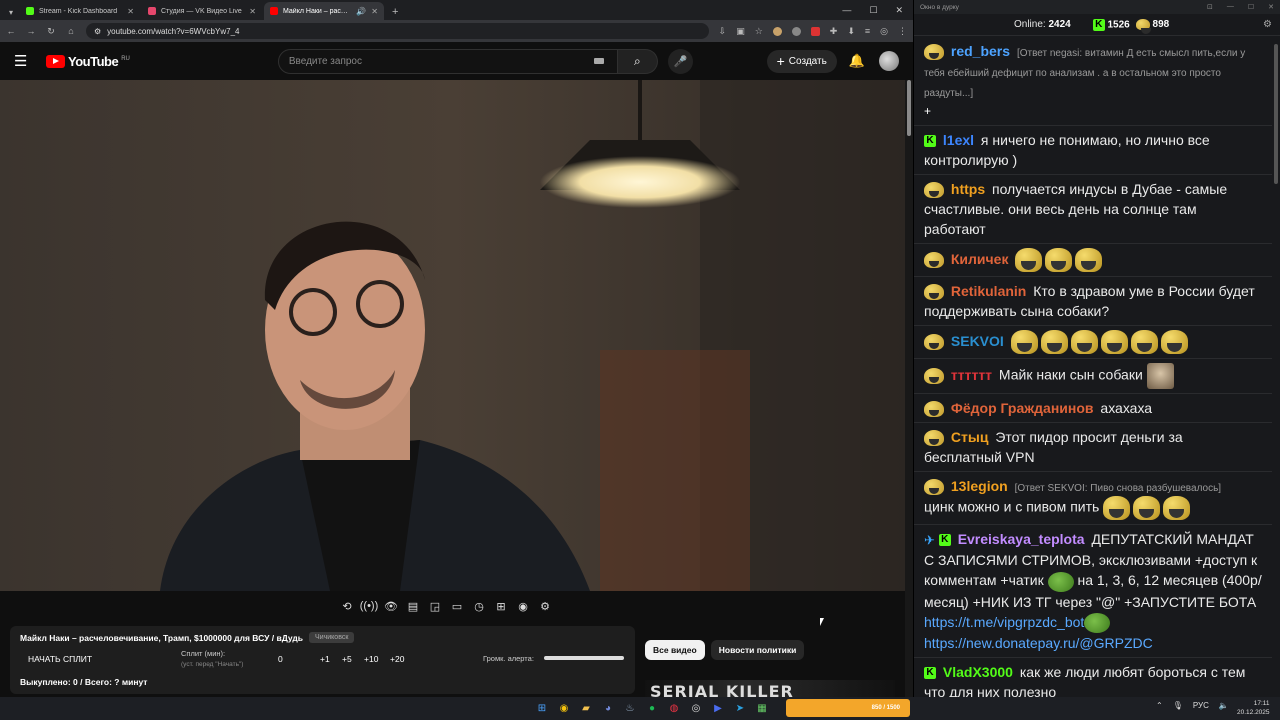 The height and width of the screenshot is (720, 1280). I want to click on player-icon: ▶, so click(718, 708).